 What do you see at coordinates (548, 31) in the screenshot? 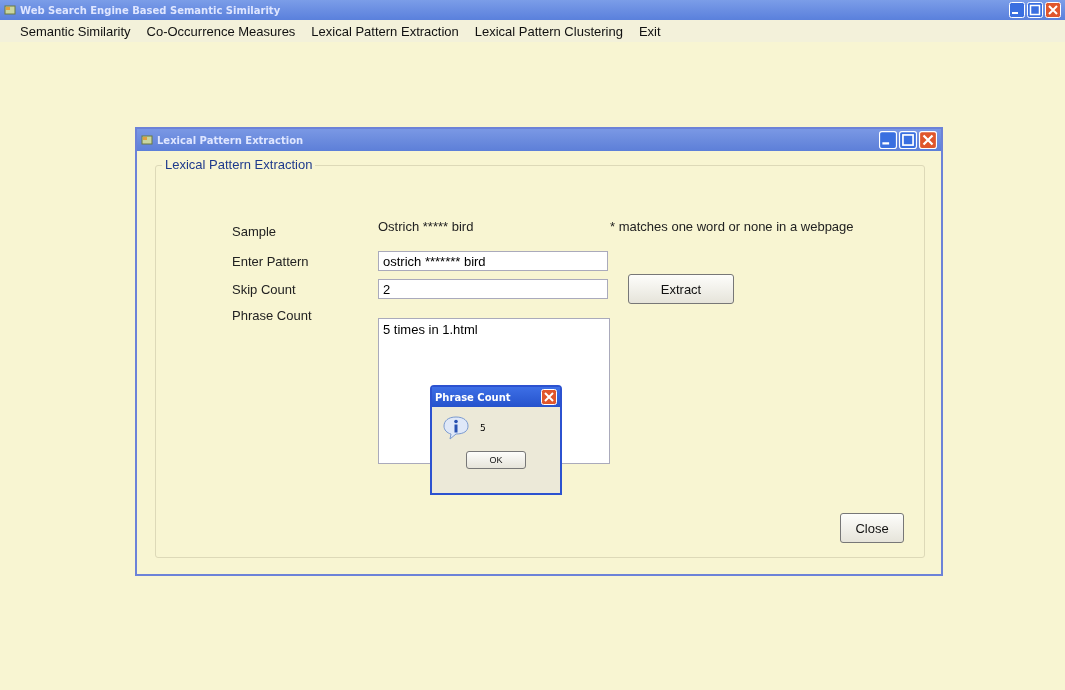
I see `menu-item: Lexical Pattern Clustering` at bounding box center [548, 31].